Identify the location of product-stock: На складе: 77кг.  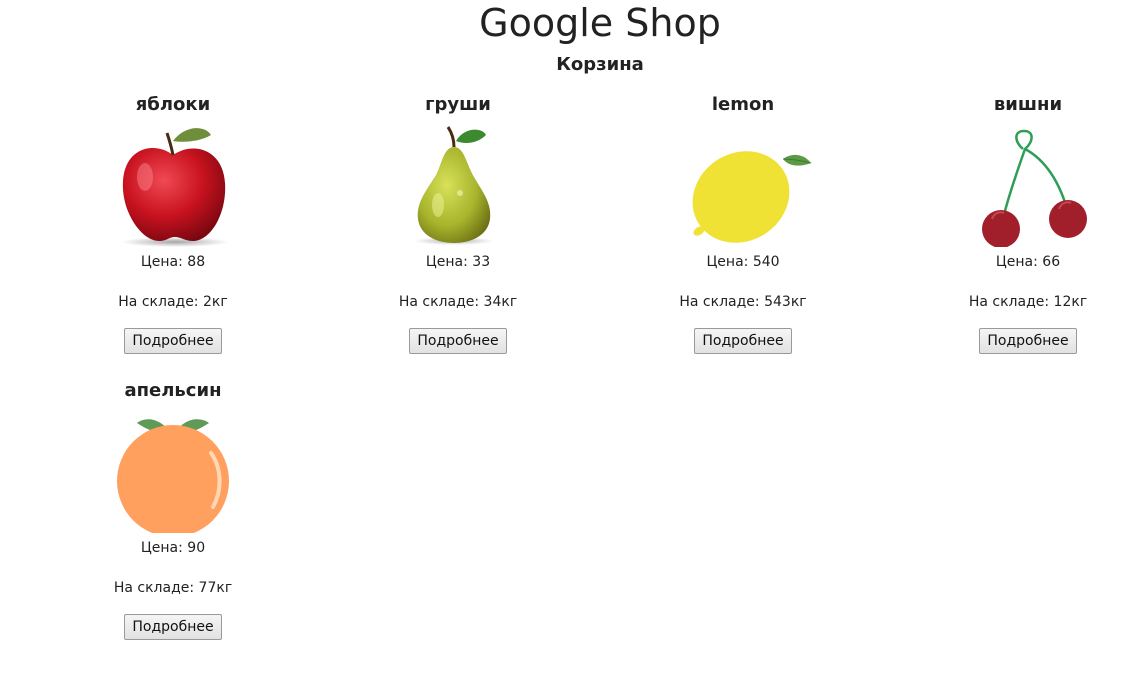
(173, 588).